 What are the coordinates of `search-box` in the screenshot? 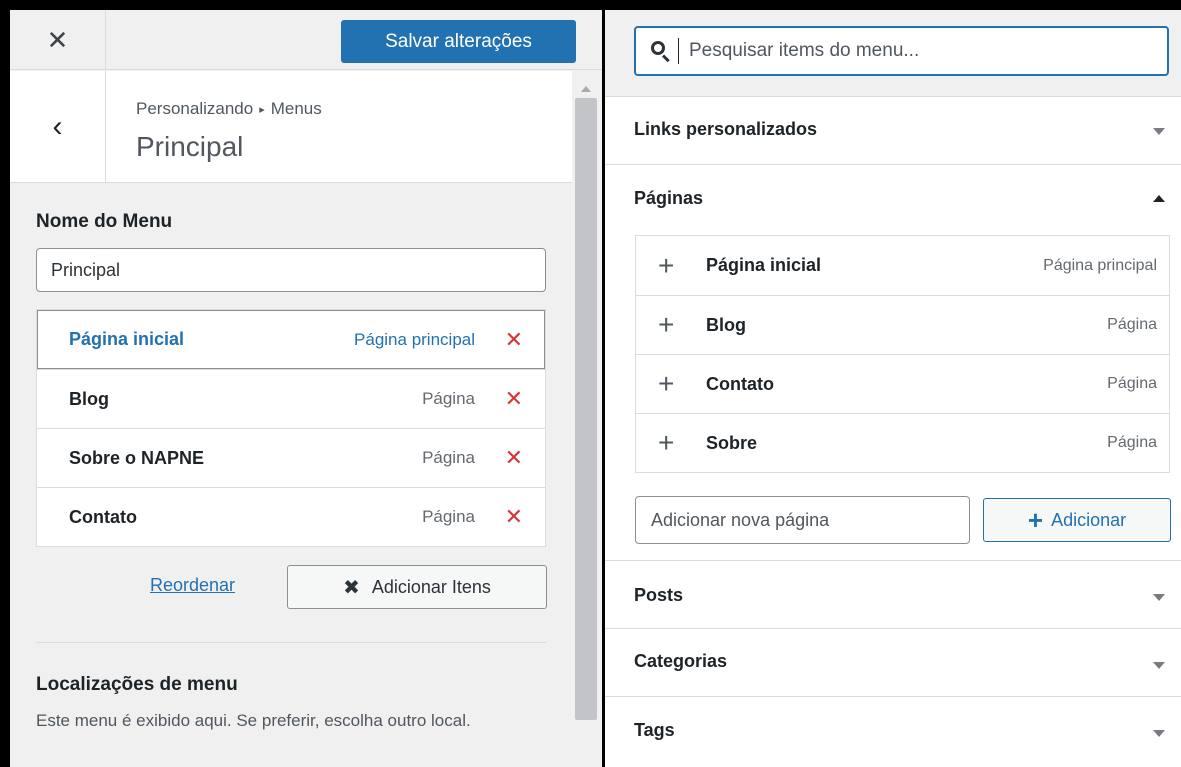 It's located at (901, 51).